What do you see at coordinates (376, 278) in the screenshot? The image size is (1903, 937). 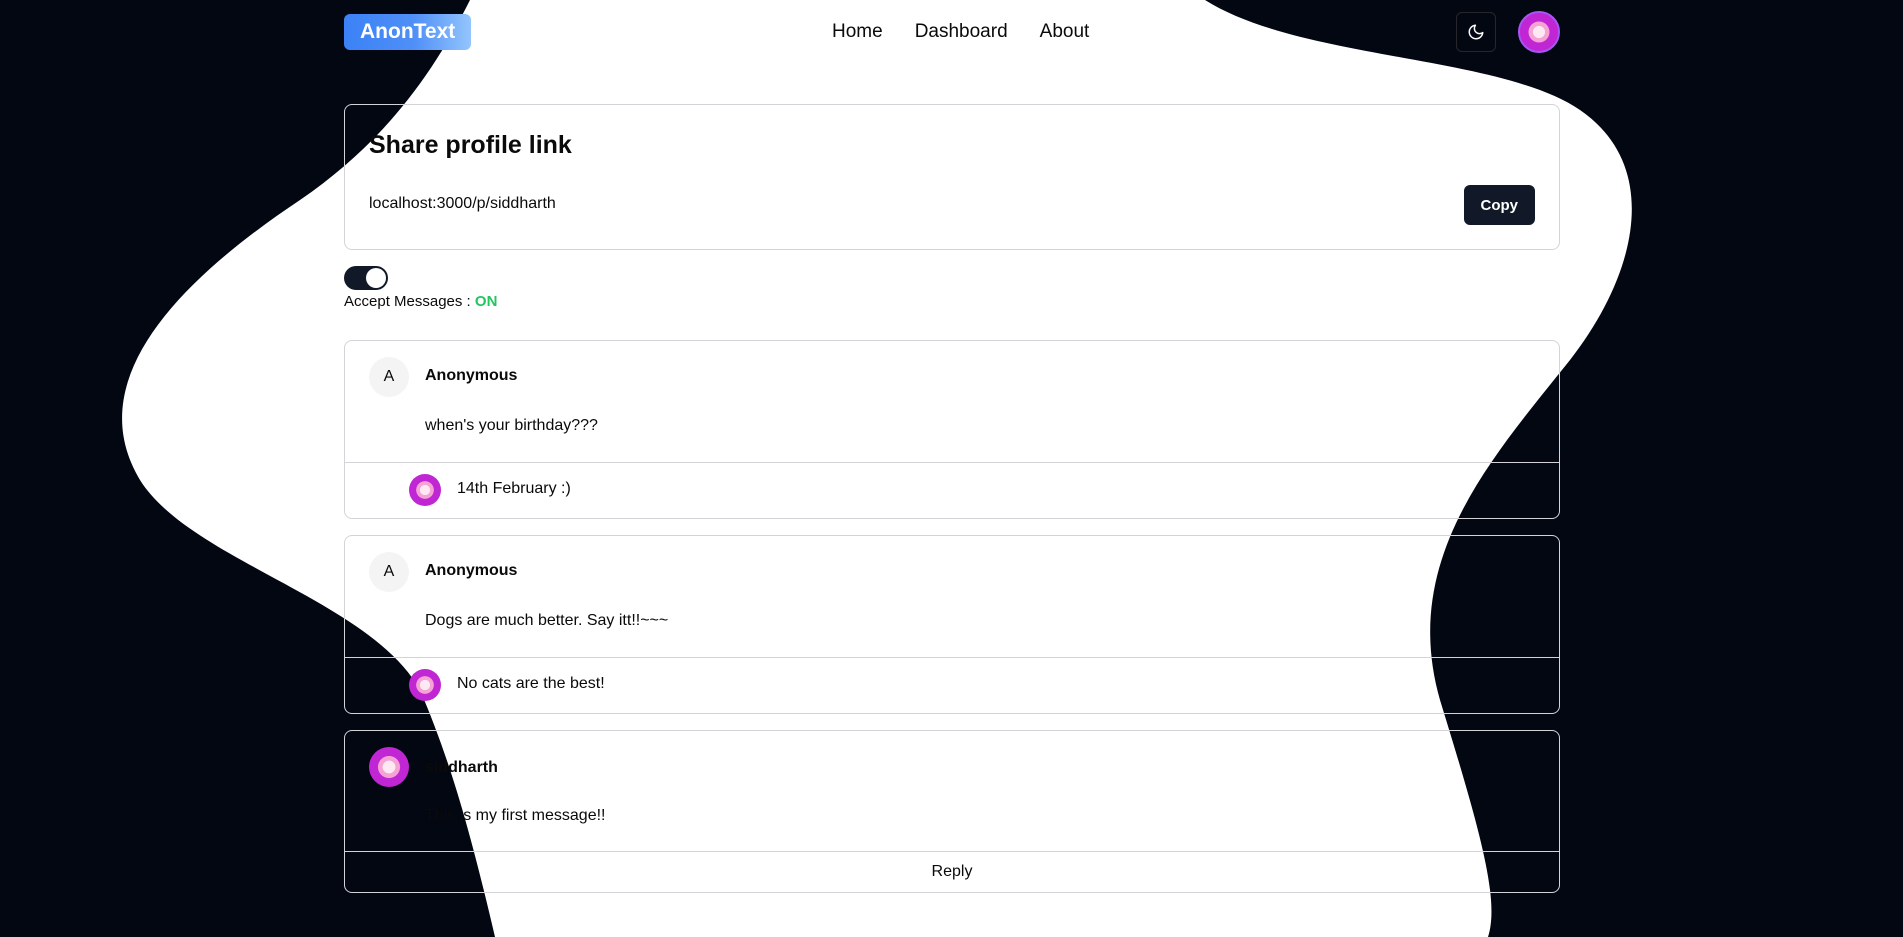 I see `switch-knob` at bounding box center [376, 278].